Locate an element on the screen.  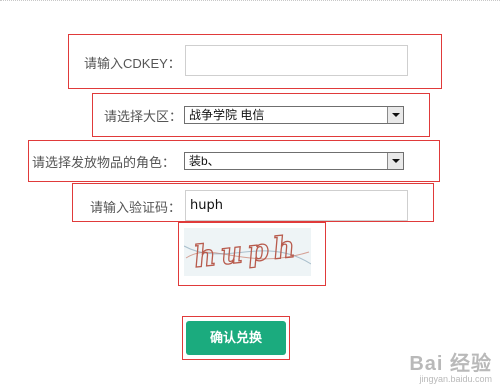
role-label: 请选择发放物品的角色： is located at coordinates (104, 162).